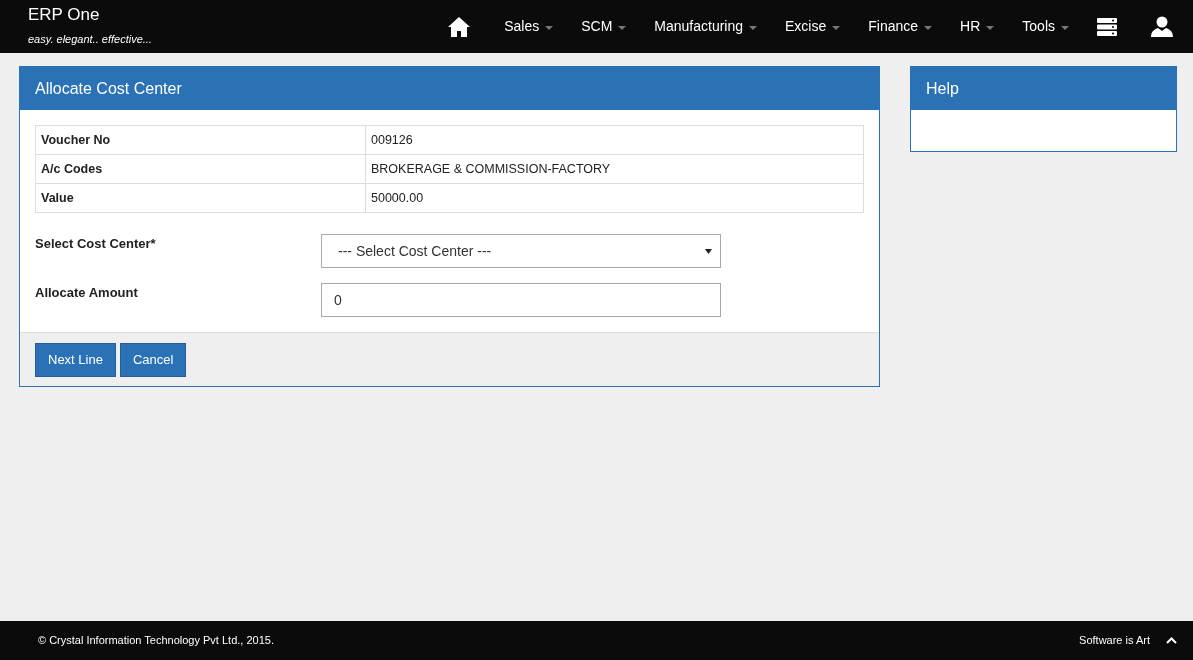 The image size is (1193, 660). I want to click on detail-label: Voucher No, so click(200, 140).